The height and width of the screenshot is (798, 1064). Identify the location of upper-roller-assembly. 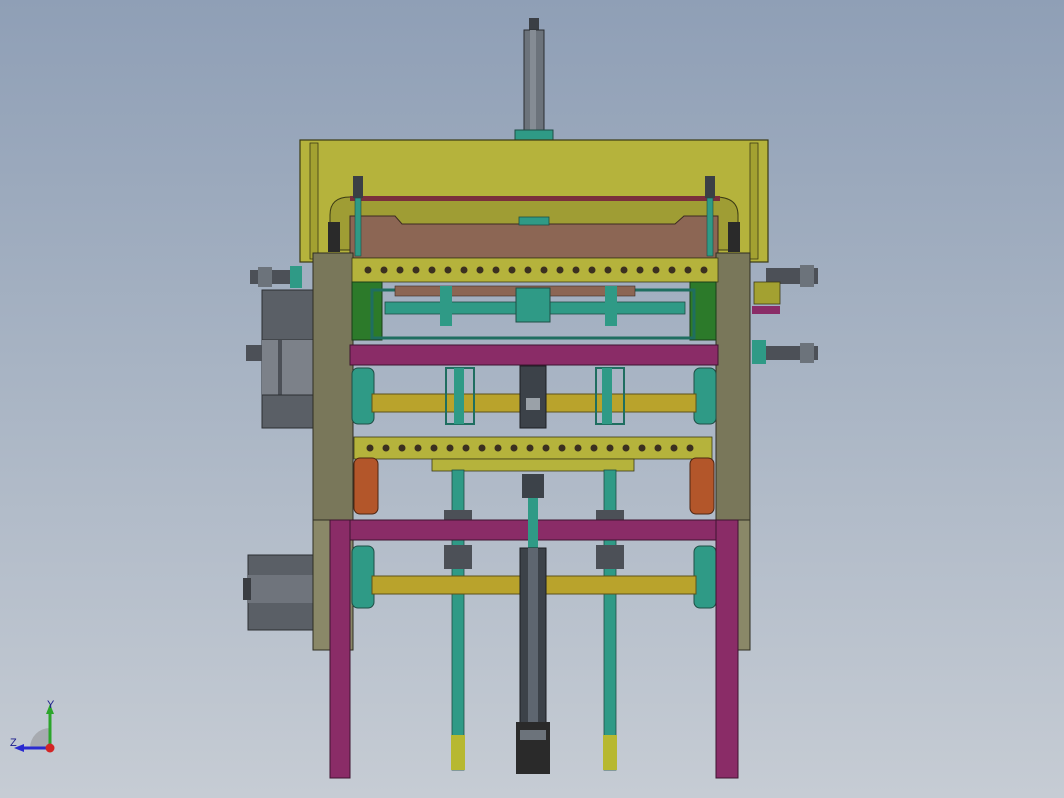
(534, 311).